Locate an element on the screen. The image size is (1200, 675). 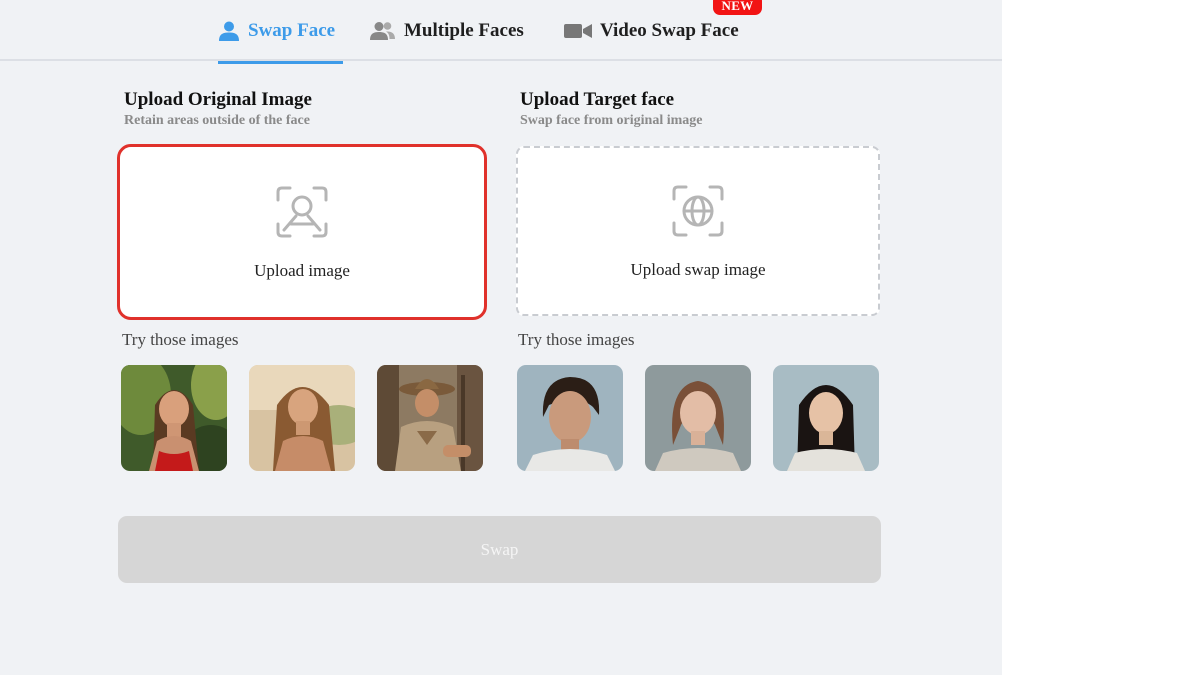
globe-scan-icon is located at coordinates (698, 213).